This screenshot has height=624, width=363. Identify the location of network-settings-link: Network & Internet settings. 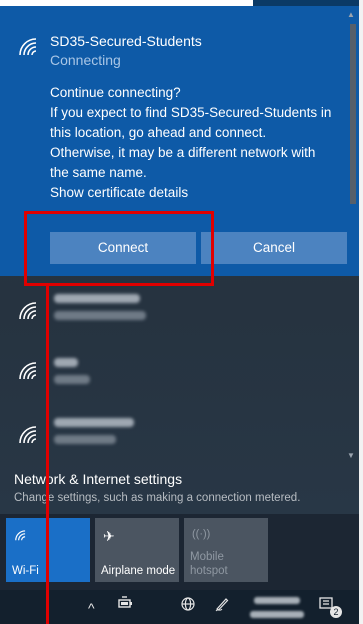
(98, 479).